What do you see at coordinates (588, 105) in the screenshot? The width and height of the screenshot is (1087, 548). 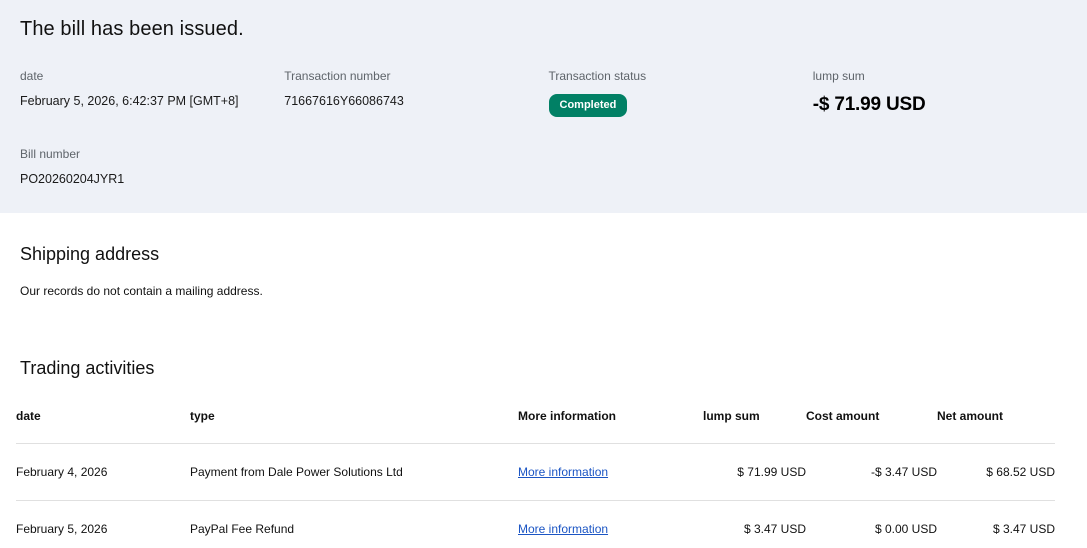 I see `status-badge: Completed` at bounding box center [588, 105].